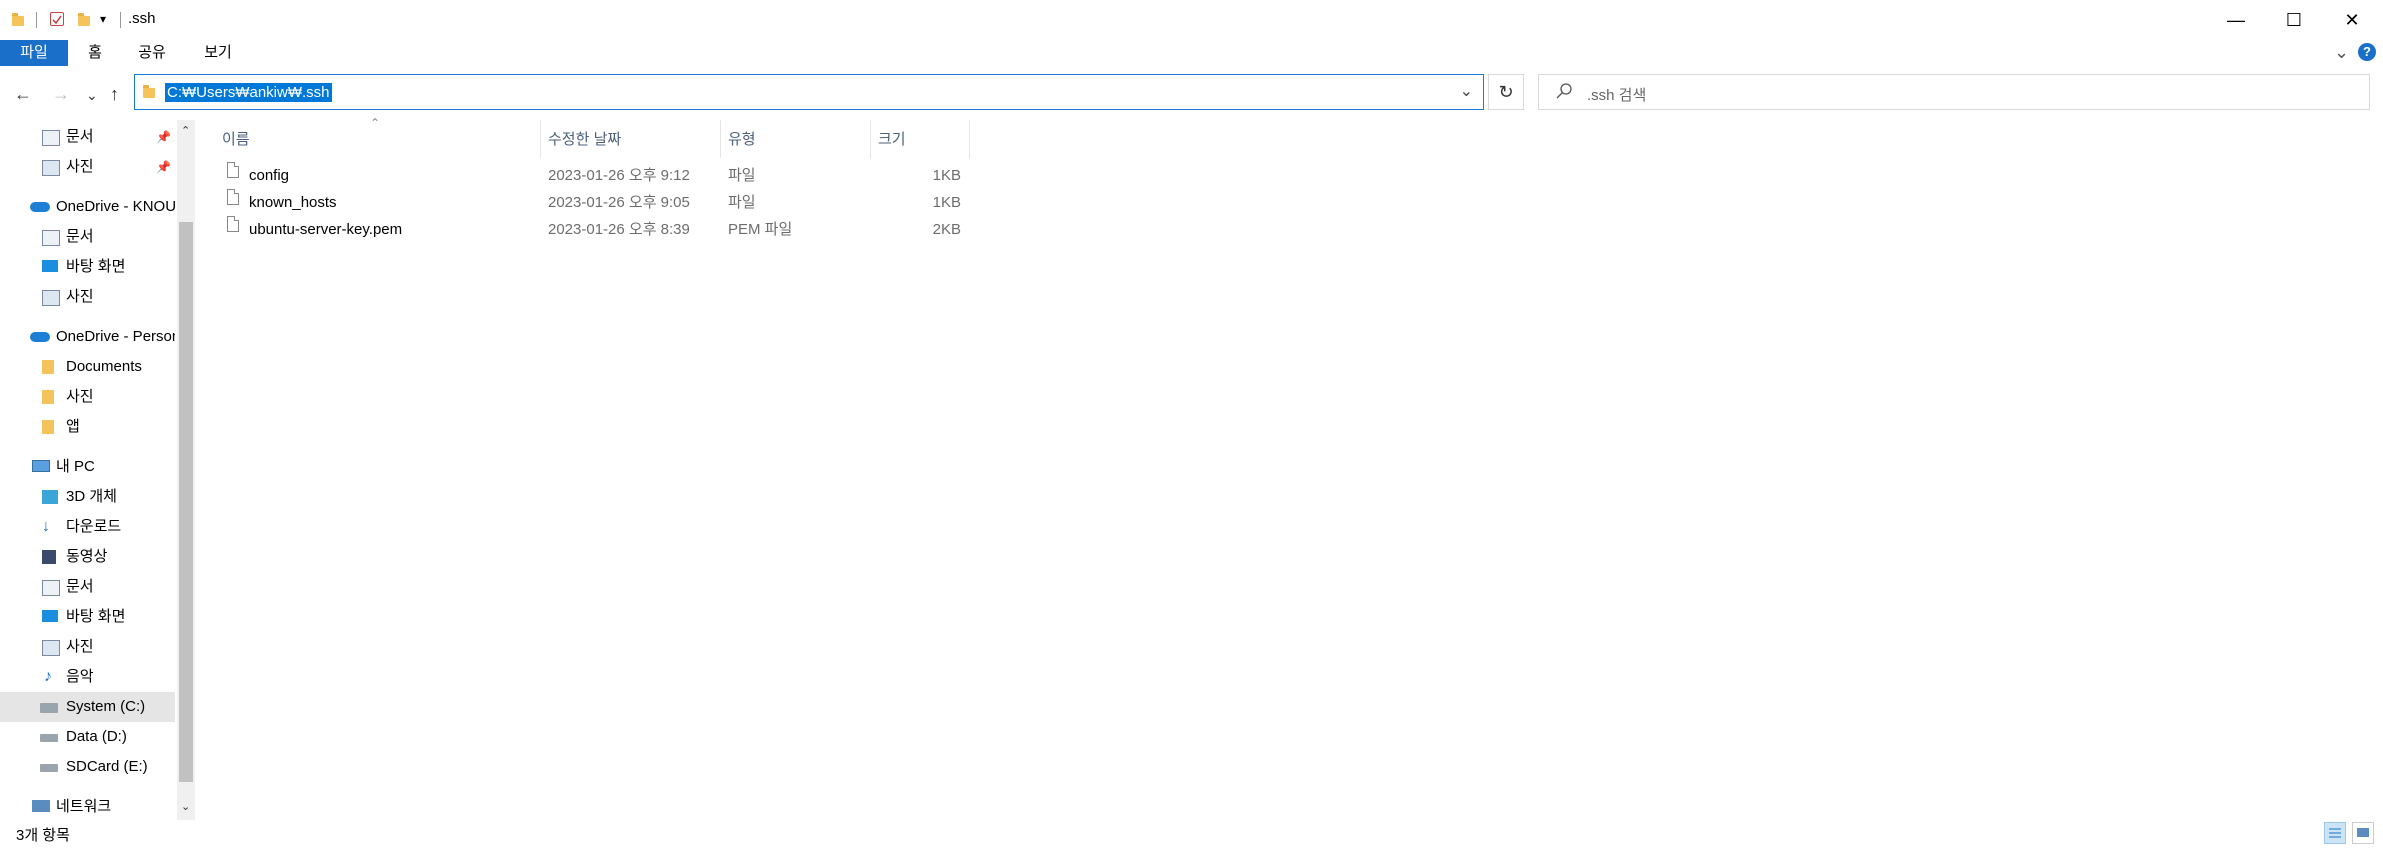 This screenshot has height=850, width=2383. Describe the element at coordinates (809, 92) in the screenshot. I see `address-bar: C:₩Users₩ankiw₩.ssh ⌄` at that location.